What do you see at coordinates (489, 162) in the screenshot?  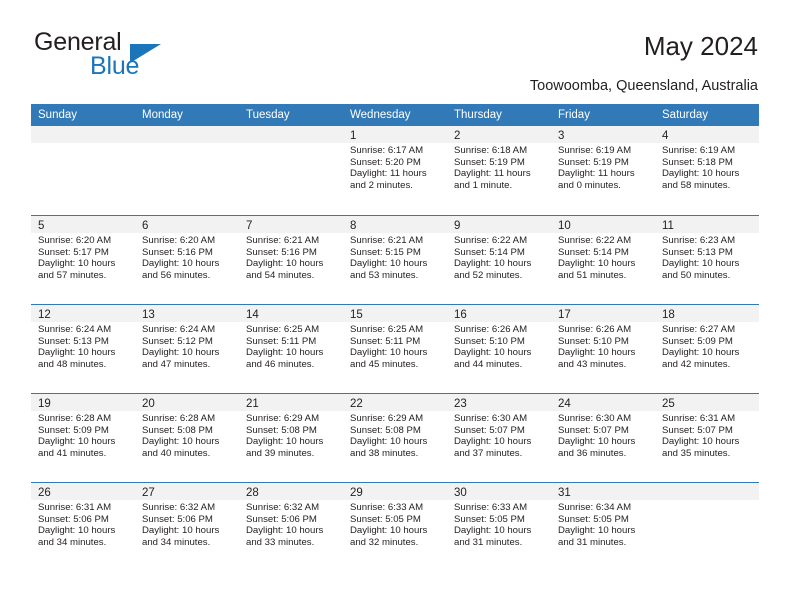 I see `sunset-text: Sunset: 5:19 PM` at bounding box center [489, 162].